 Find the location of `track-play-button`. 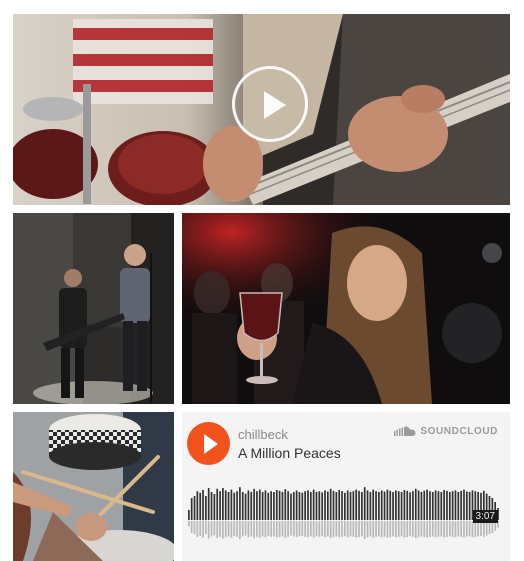

track-play-button is located at coordinates (208, 443).